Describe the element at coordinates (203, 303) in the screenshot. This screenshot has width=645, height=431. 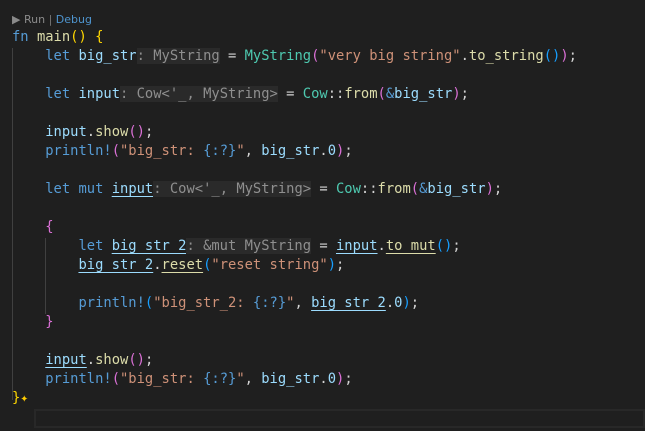
I see `code-token: "big_str_2:` at that location.